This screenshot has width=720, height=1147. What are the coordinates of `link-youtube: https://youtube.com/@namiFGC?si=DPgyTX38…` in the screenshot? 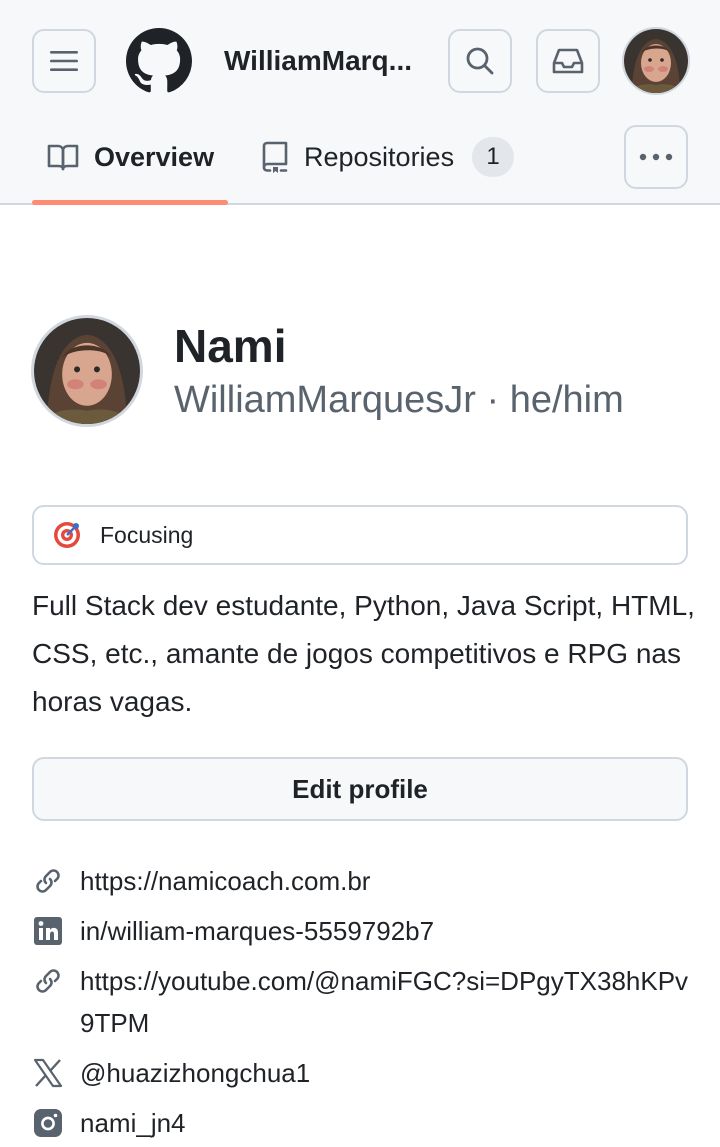 It's located at (362, 1002).